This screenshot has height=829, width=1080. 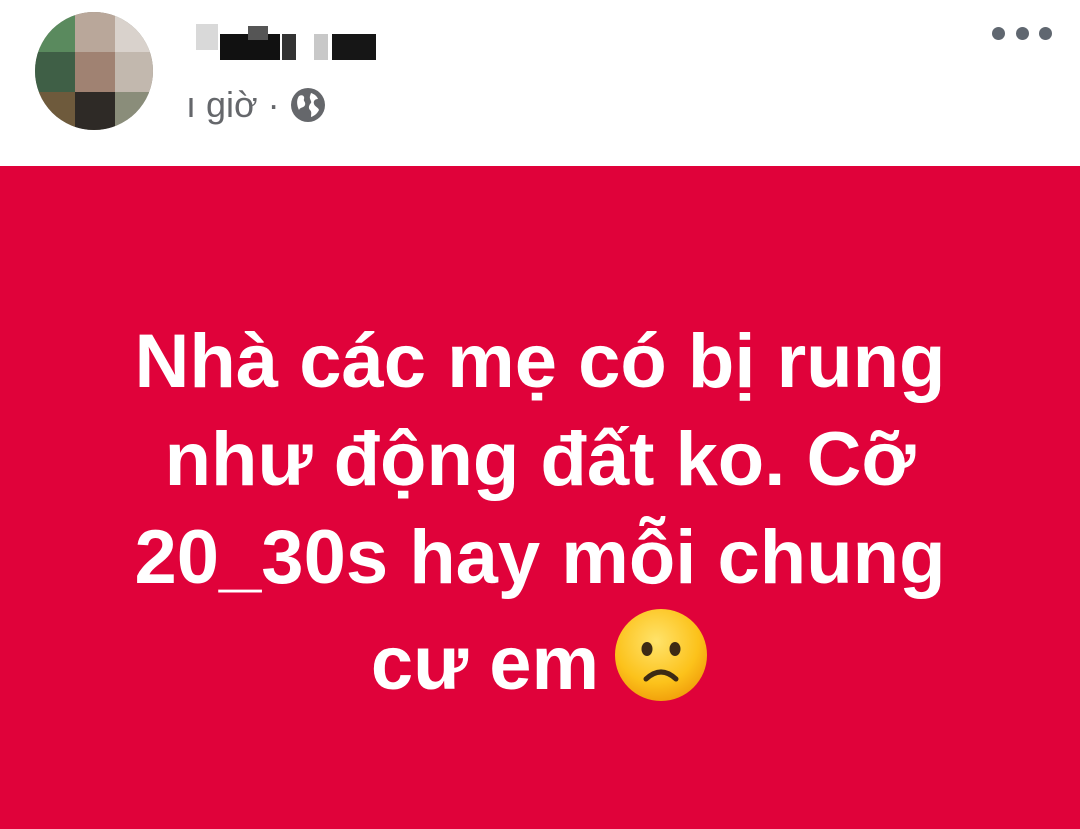 I want to click on post-text-line: cư em, so click(x=485, y=663).